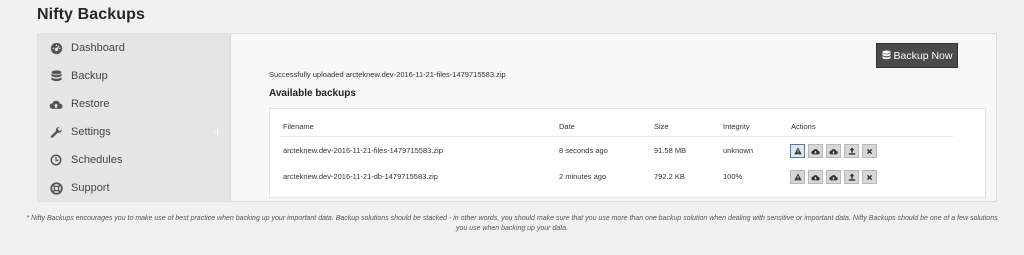 The height and width of the screenshot is (255, 1024). I want to click on header-divider, so click(616, 136).